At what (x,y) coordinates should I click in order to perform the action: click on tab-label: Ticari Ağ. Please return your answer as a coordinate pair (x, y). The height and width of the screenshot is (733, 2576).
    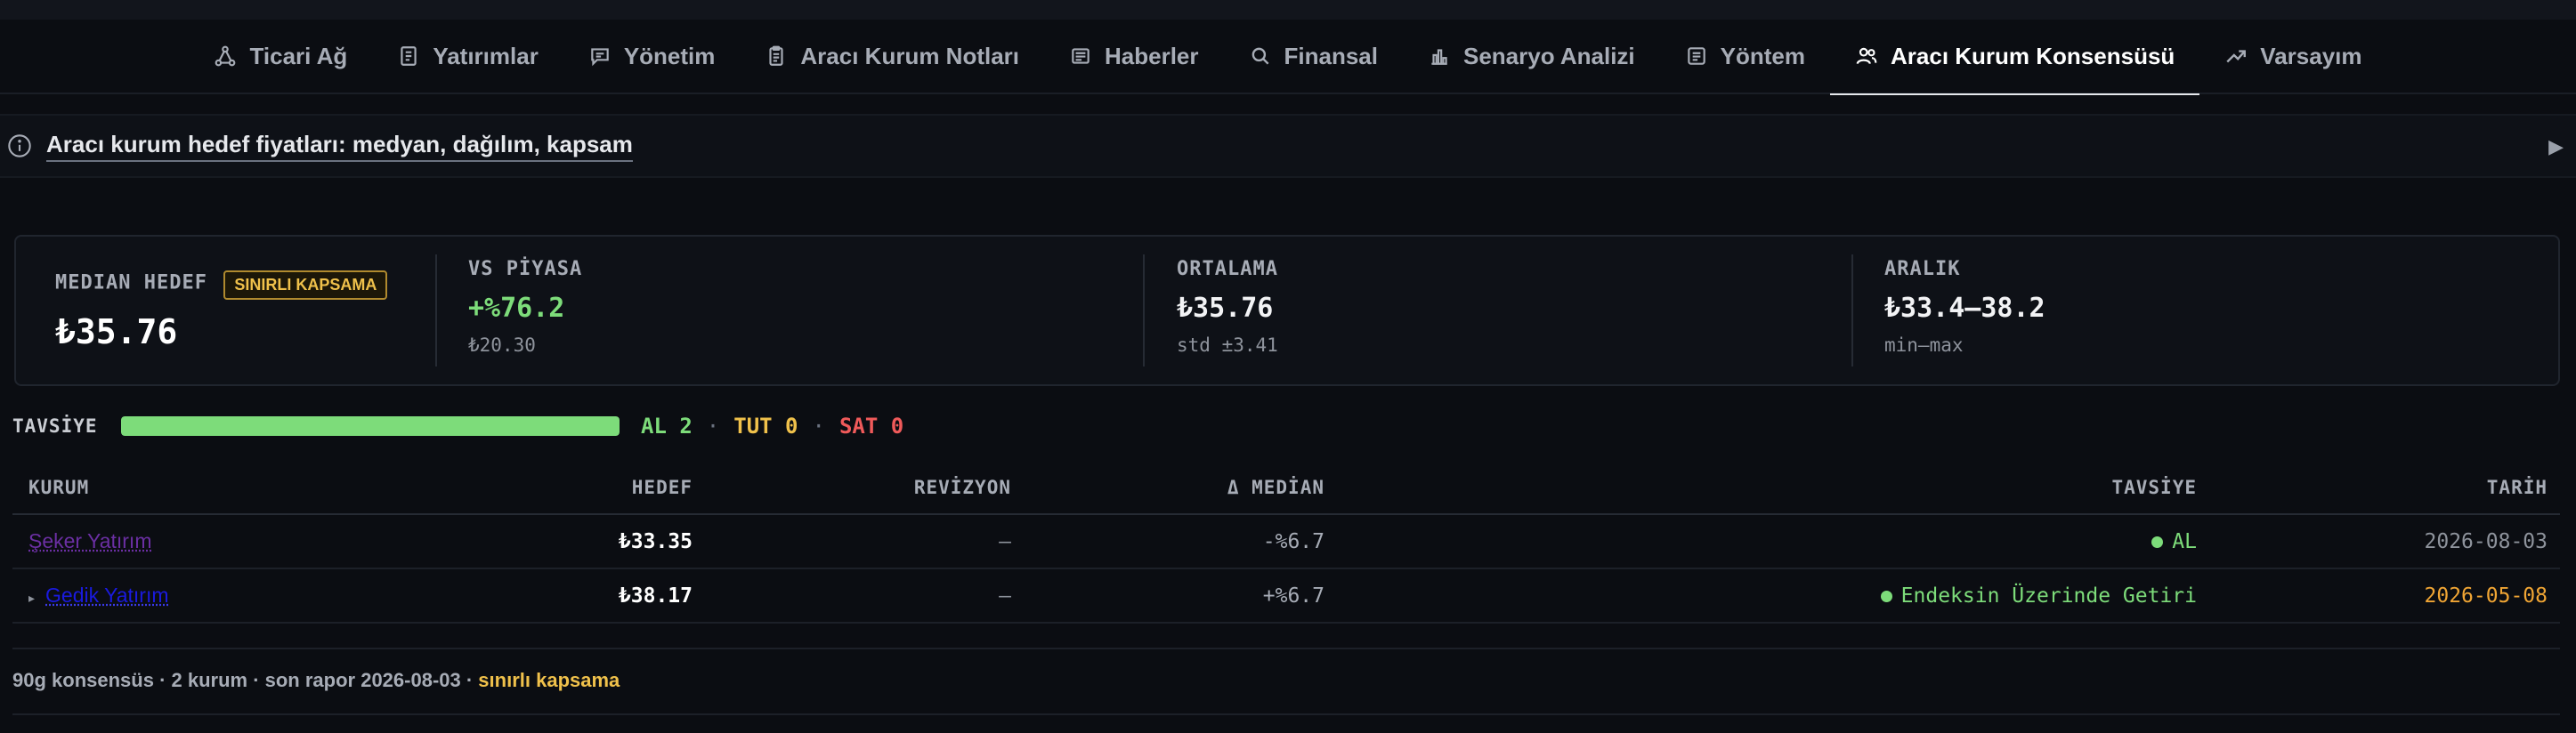
    Looking at the image, I should click on (299, 55).